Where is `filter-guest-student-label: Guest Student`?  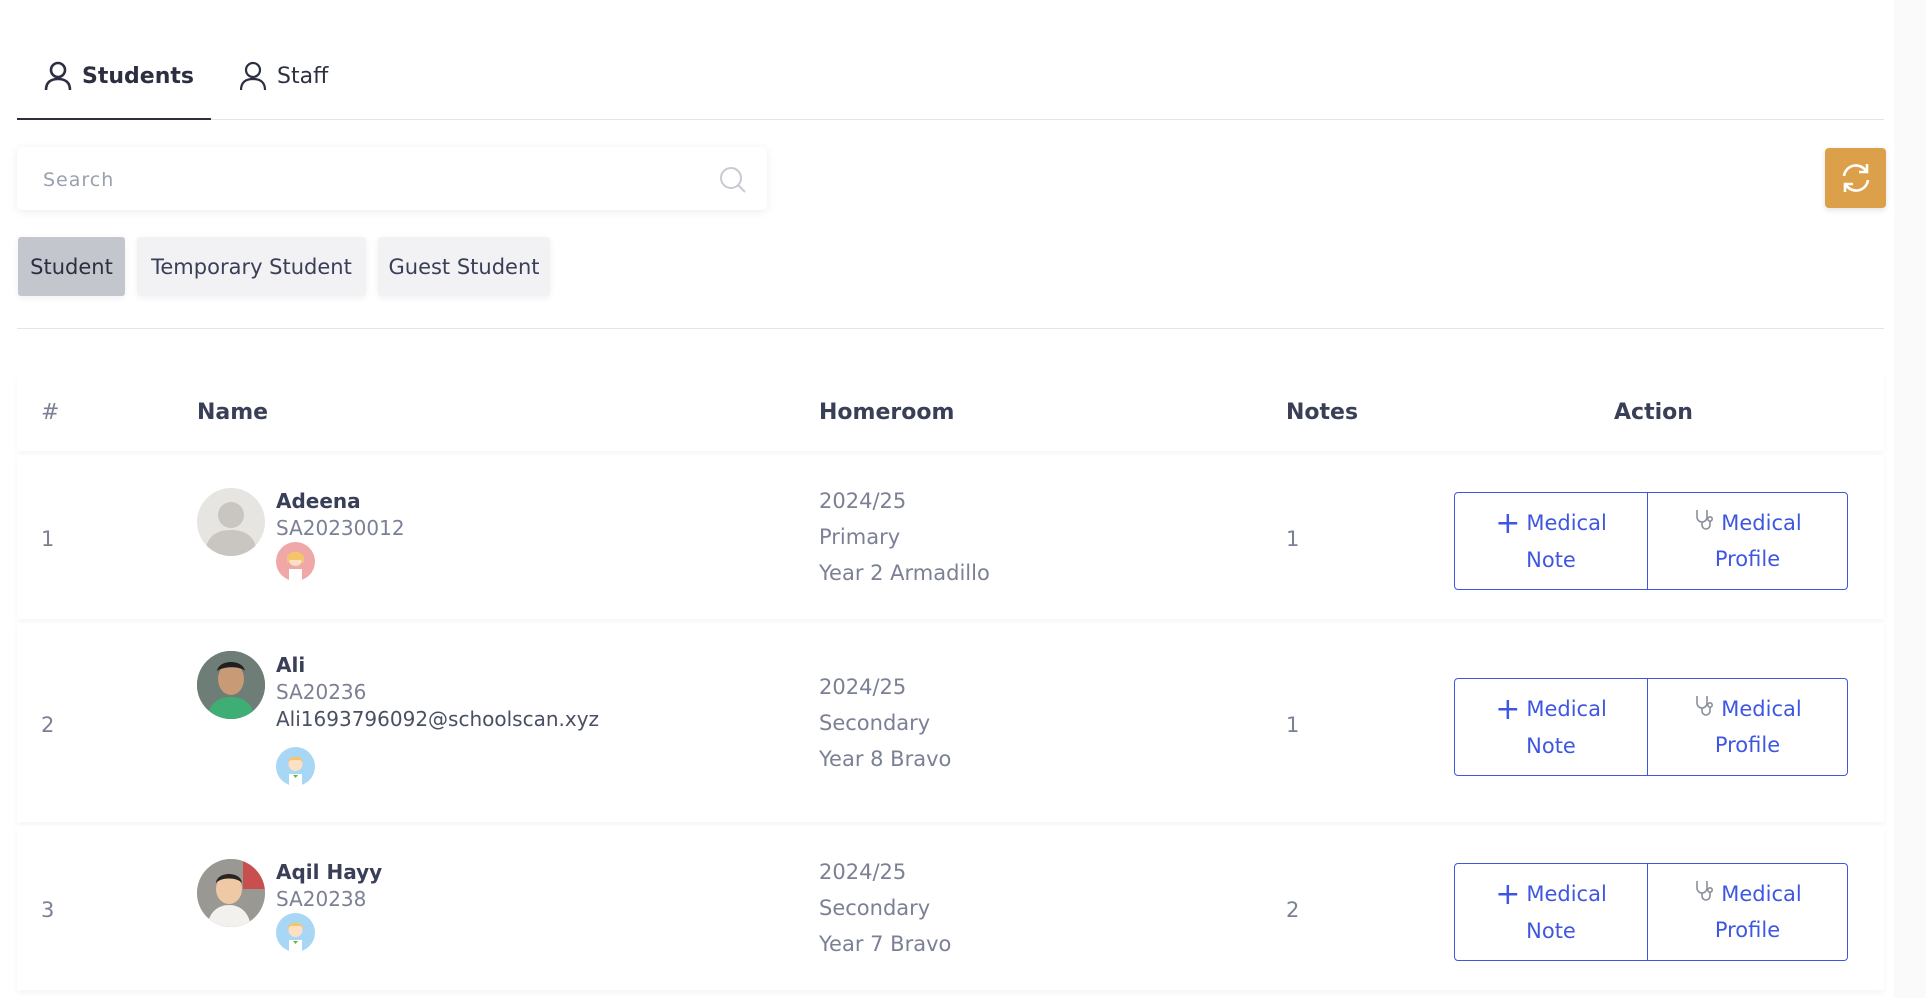
filter-guest-student-label: Guest Student is located at coordinates (464, 266).